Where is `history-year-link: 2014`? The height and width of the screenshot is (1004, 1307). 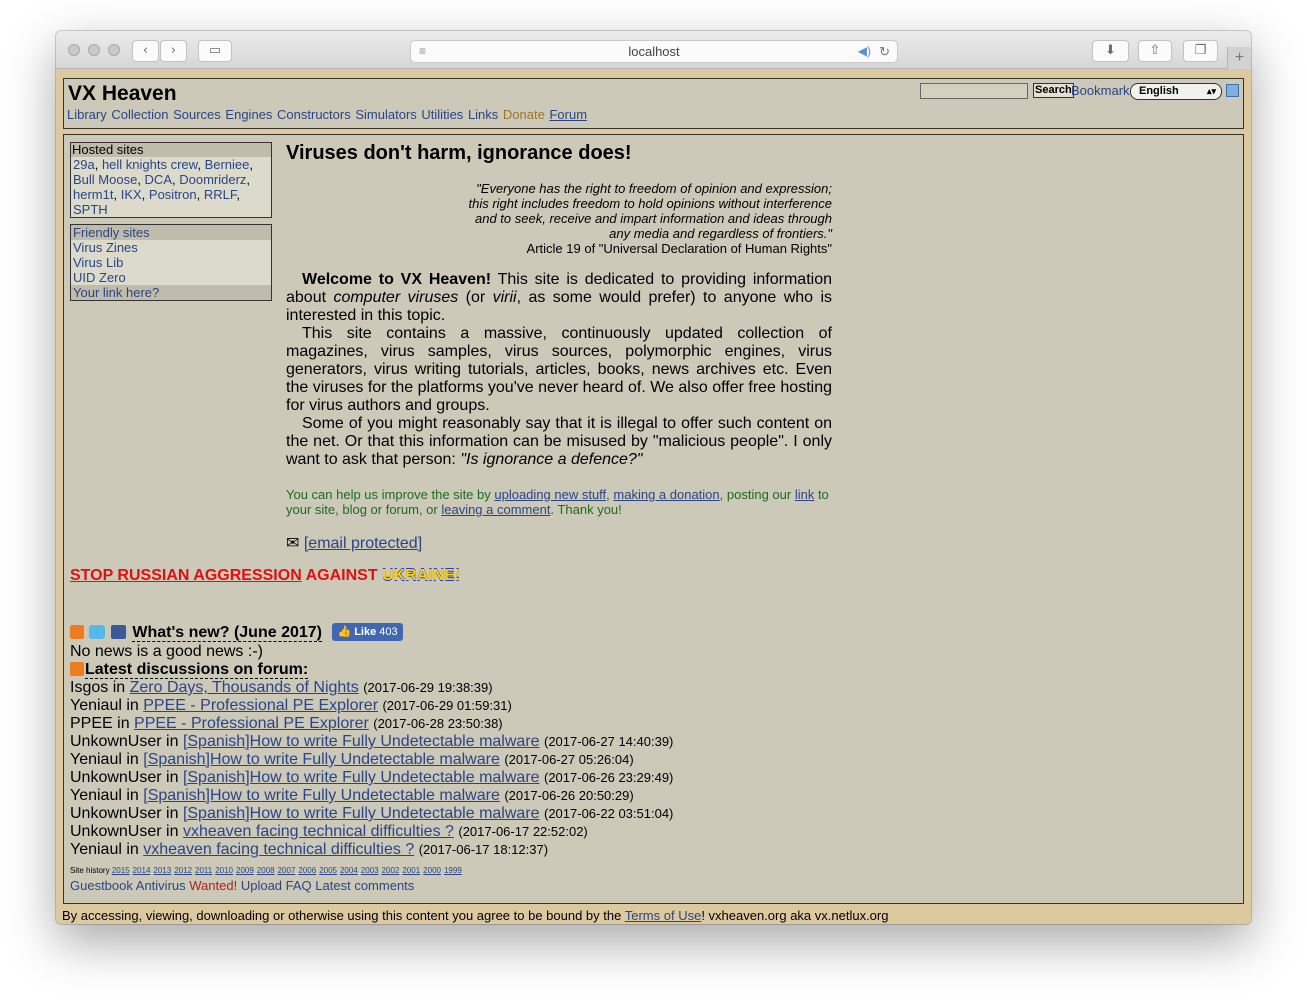
history-year-link: 2014 is located at coordinates (142, 870).